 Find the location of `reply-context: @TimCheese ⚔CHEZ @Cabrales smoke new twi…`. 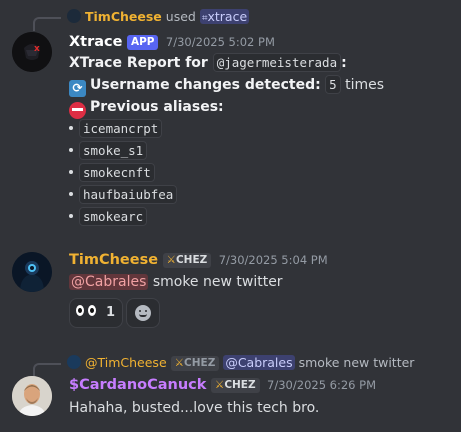

reply-context: @TimCheese ⚔CHEZ @Cabrales smoke new twi… is located at coordinates (240, 363).